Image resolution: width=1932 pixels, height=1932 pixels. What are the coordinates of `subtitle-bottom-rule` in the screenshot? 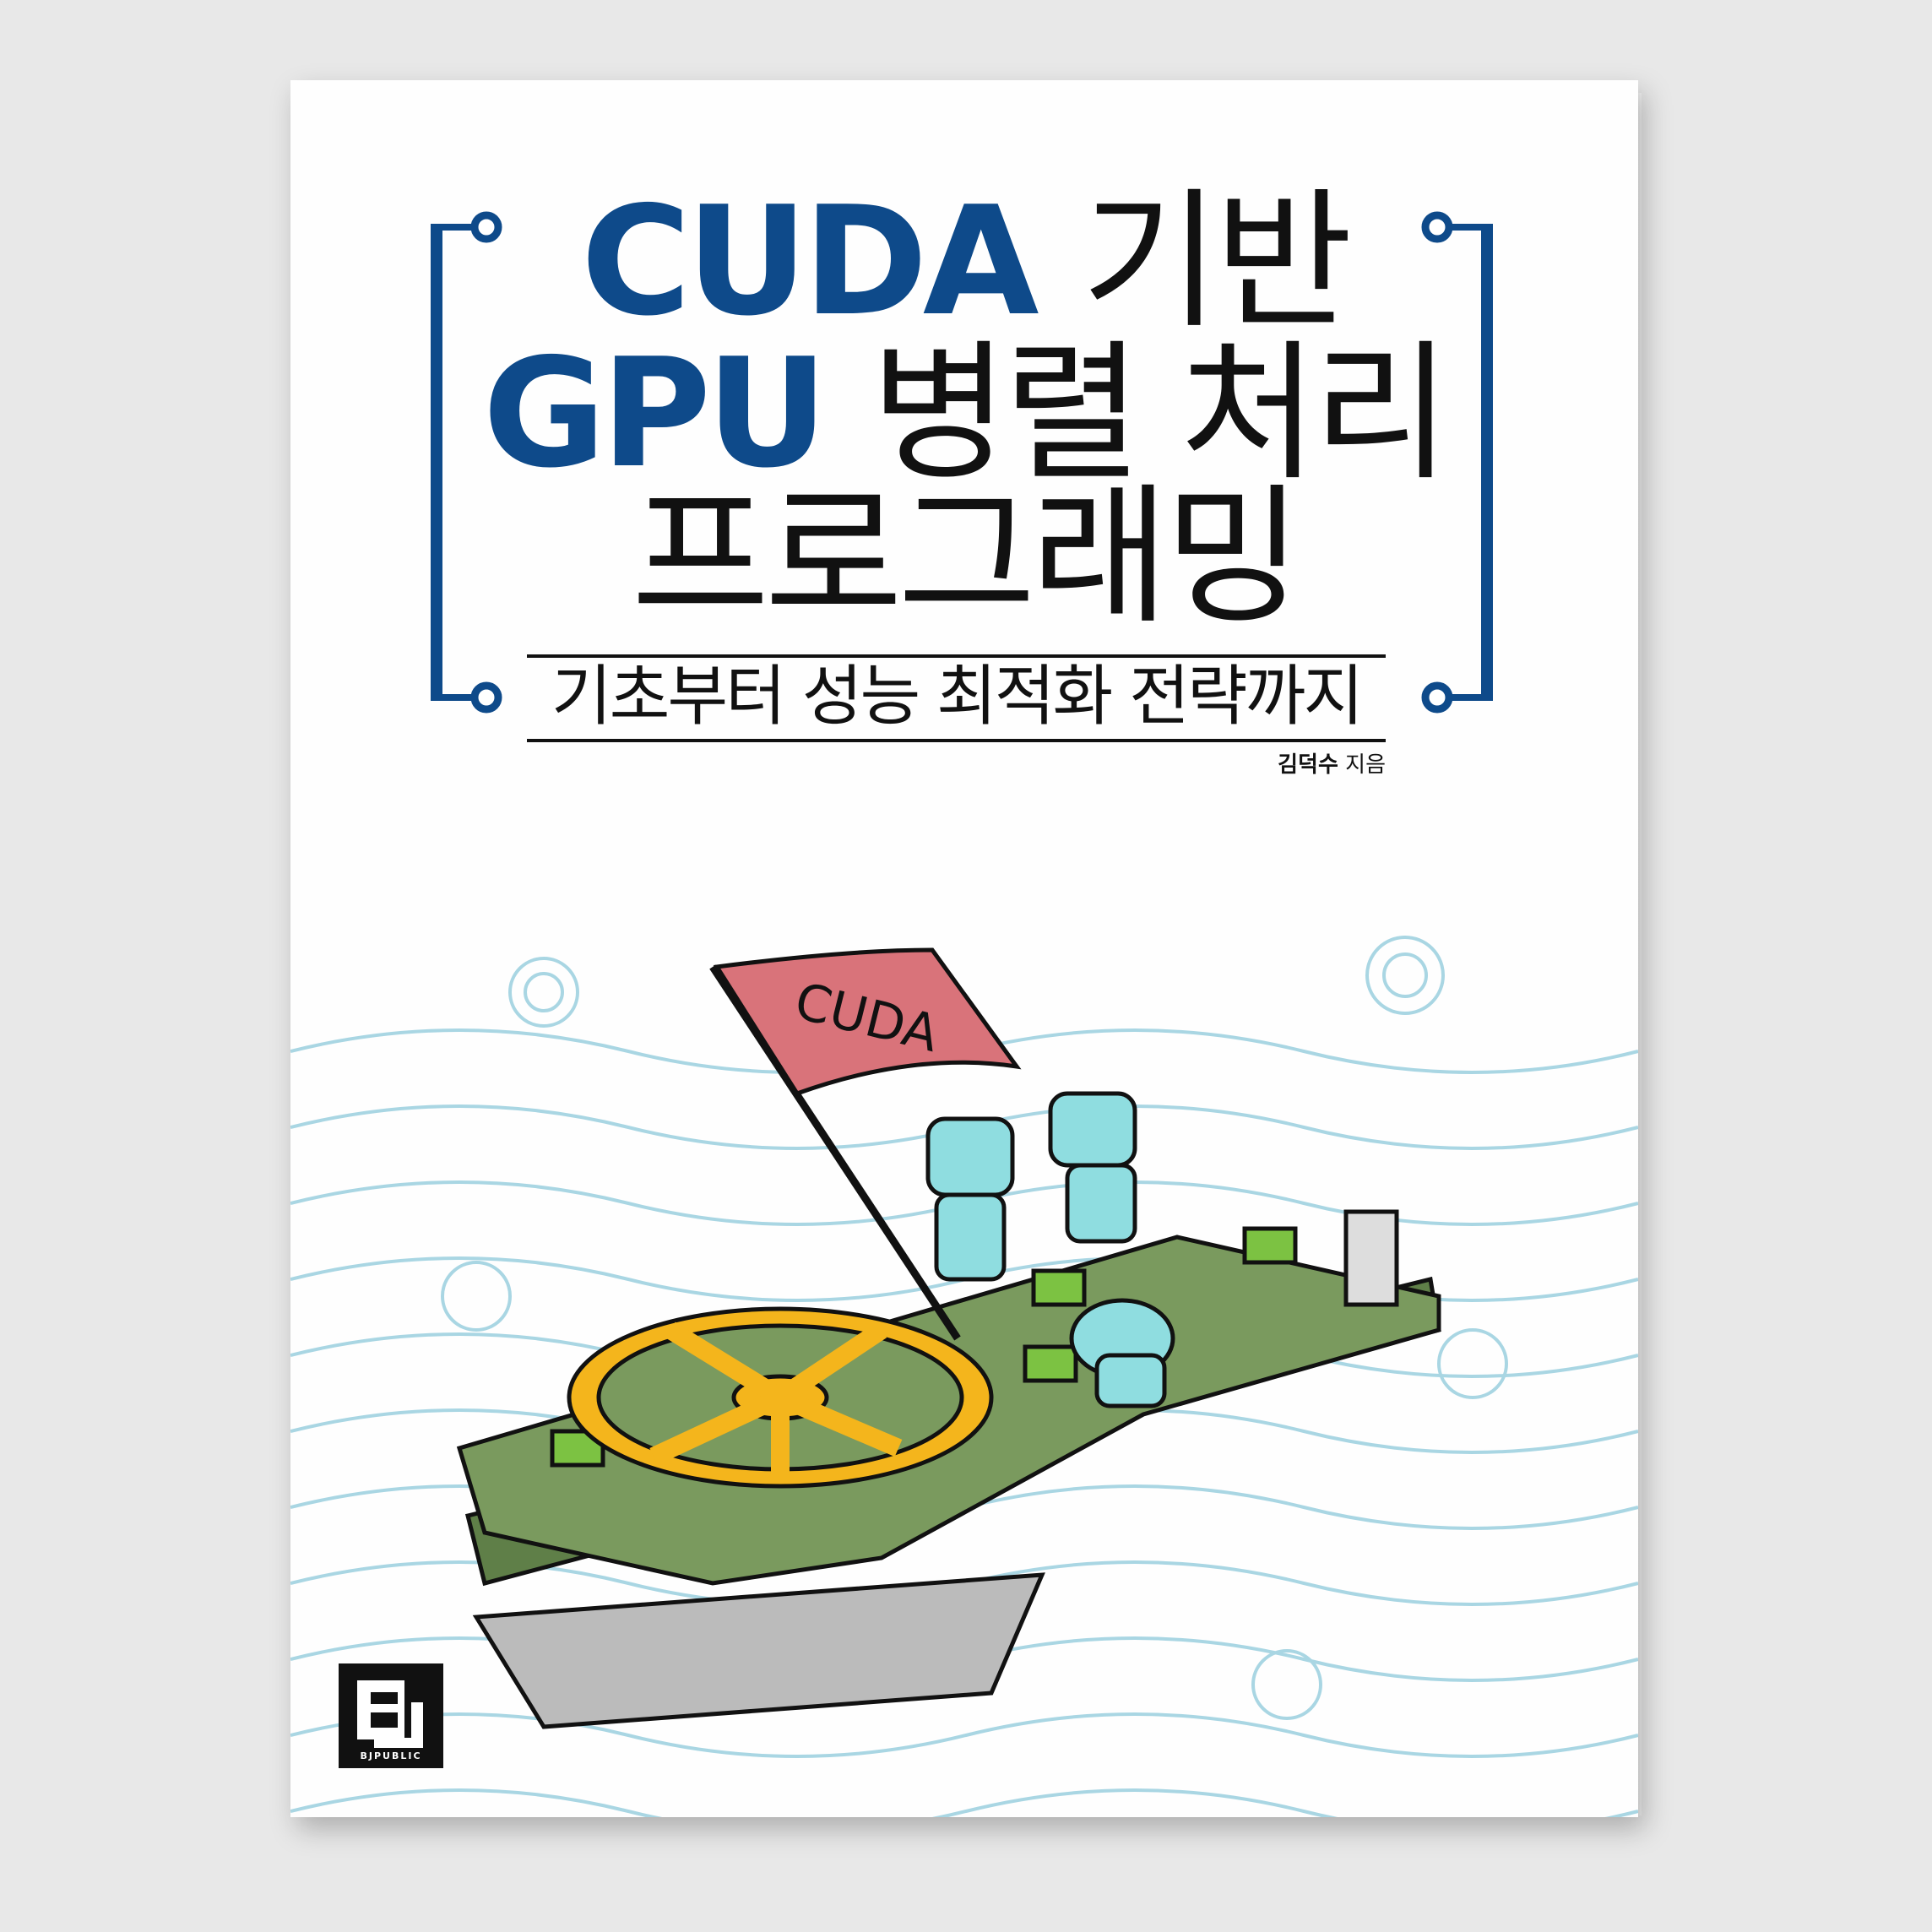 It's located at (957, 740).